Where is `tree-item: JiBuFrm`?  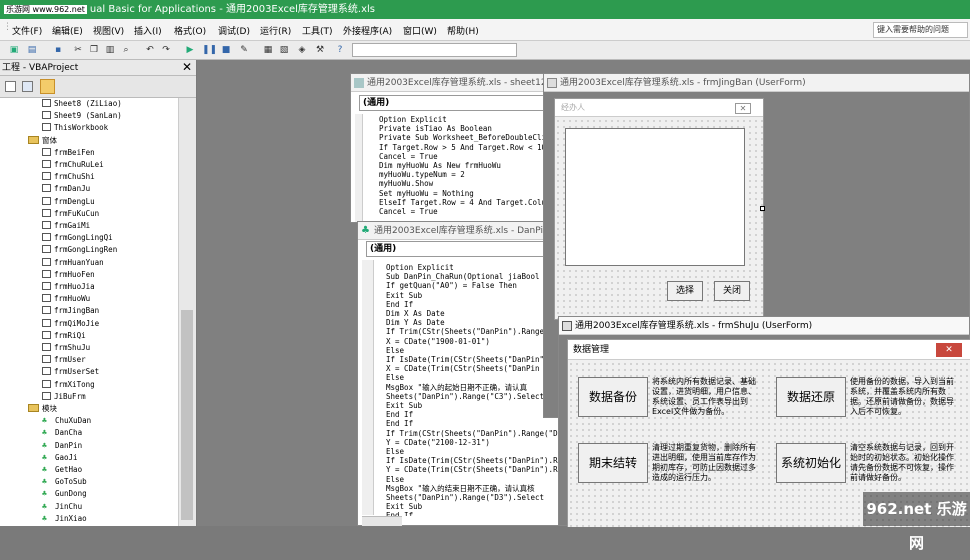
tree-item: JiBuFrm is located at coordinates (64, 397).